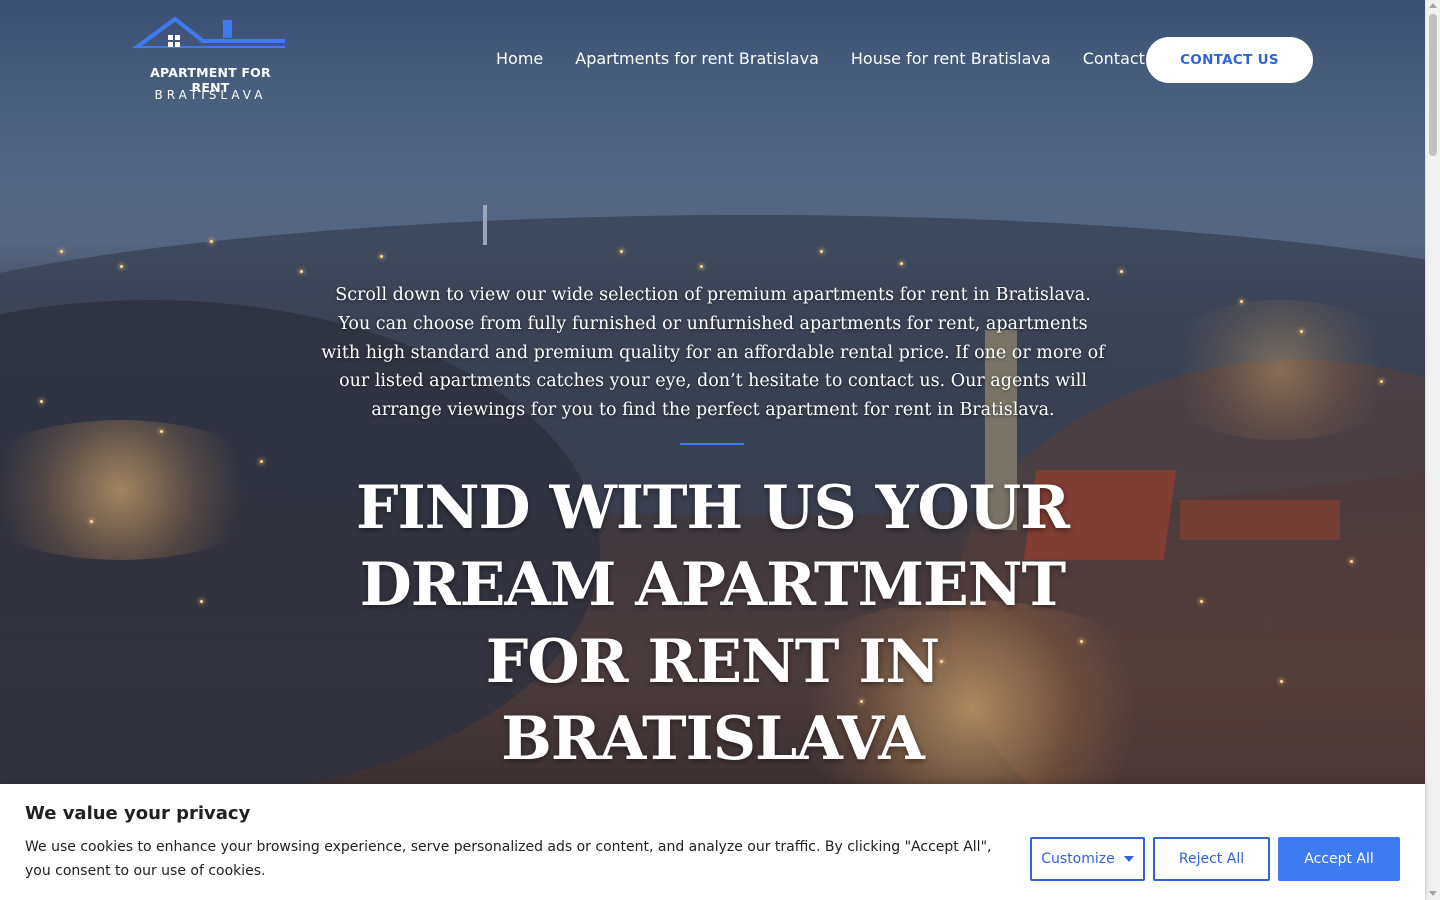 The width and height of the screenshot is (1440, 900). What do you see at coordinates (1433, 893) in the screenshot?
I see `scroll-down-arrow-icon` at bounding box center [1433, 893].